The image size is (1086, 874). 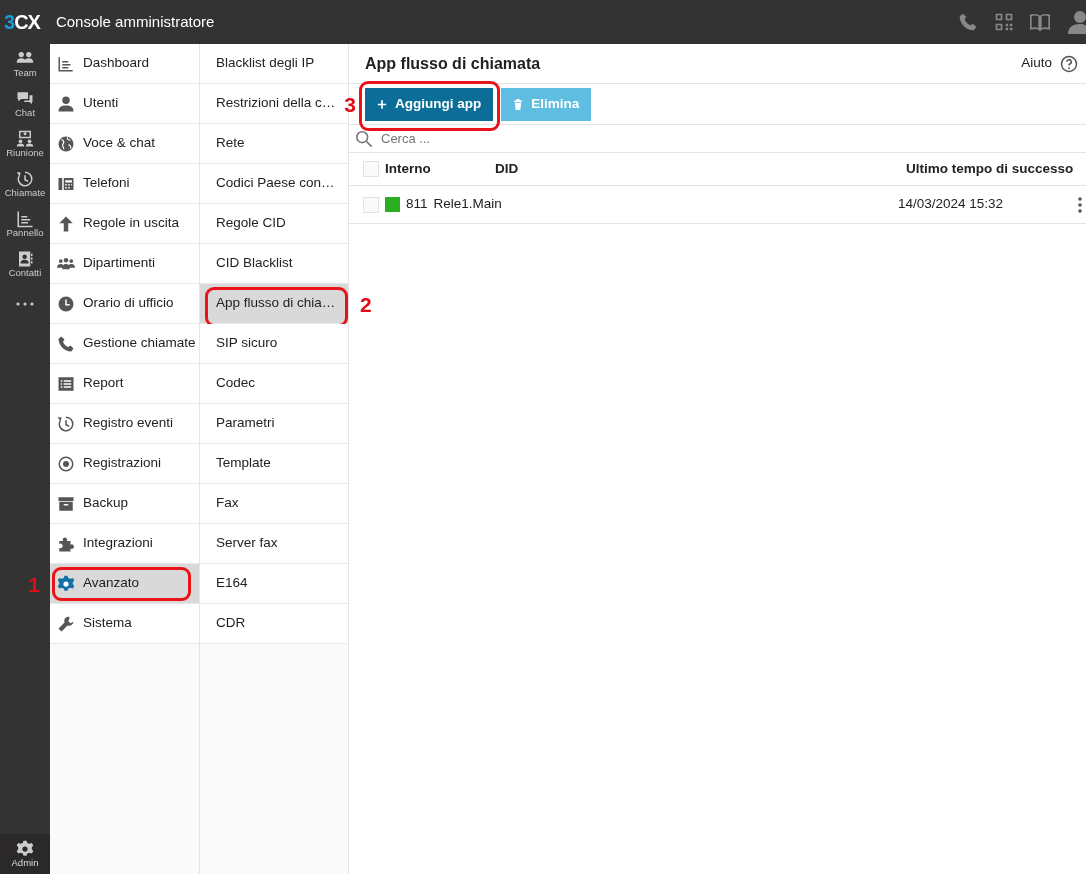 What do you see at coordinates (274, 424) in the screenshot?
I see `subnav-item: Parametri` at bounding box center [274, 424].